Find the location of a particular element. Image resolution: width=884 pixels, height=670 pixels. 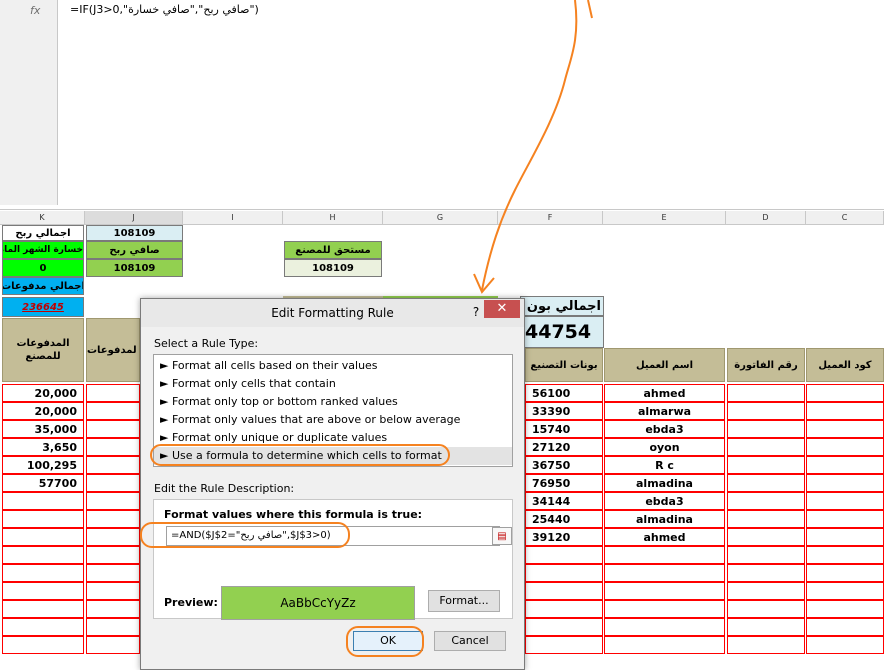

cell-total-profit-value: 108109 is located at coordinates (134, 233).